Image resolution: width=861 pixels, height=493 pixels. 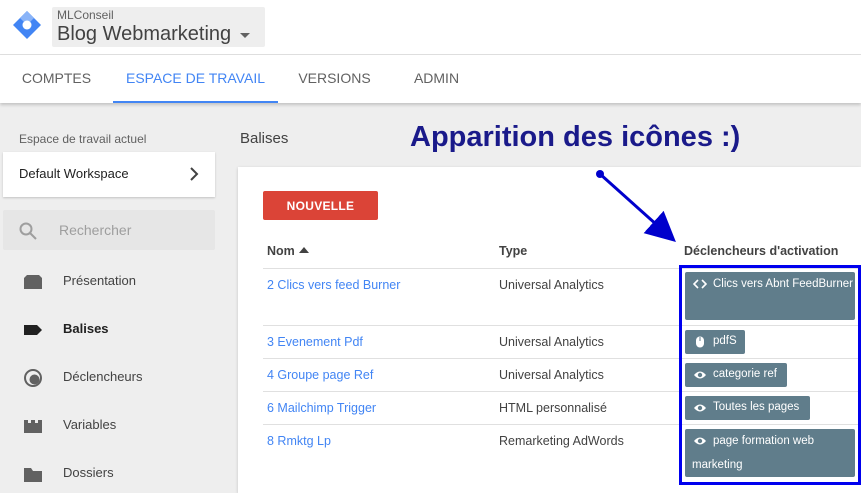 I want to click on column-header-type: Type, so click(x=513, y=251).